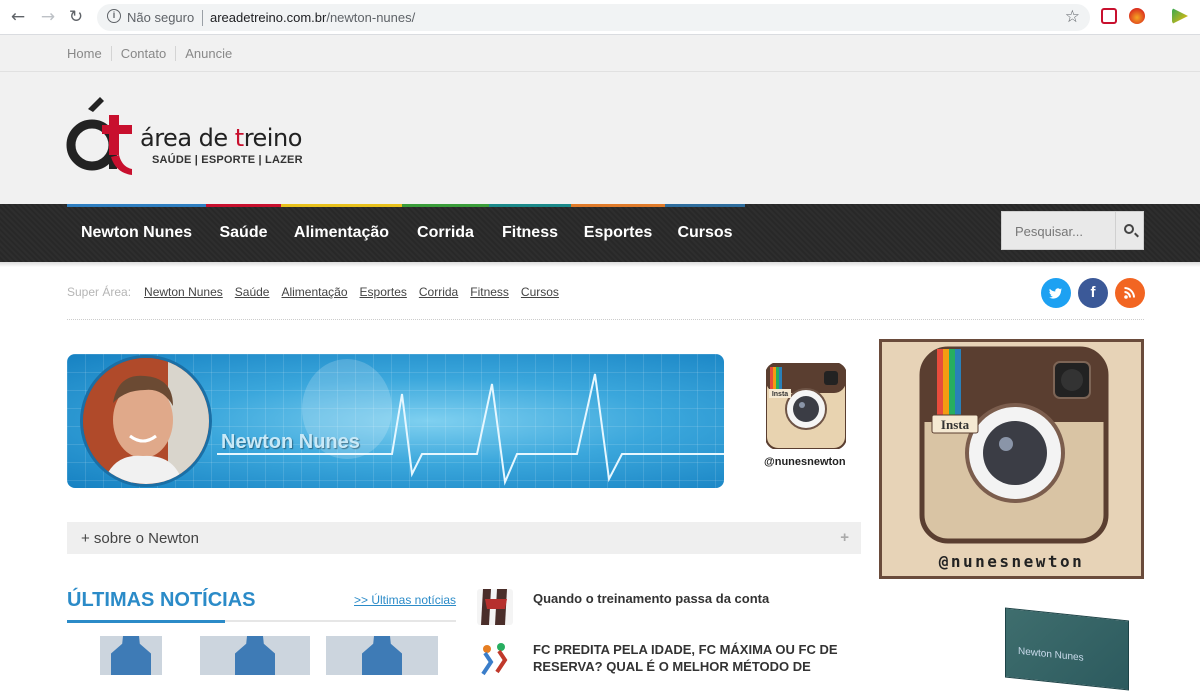 This screenshot has width=1200, height=691. Describe the element at coordinates (540, 292) in the screenshot. I see `super-area-link: Cursos` at that location.